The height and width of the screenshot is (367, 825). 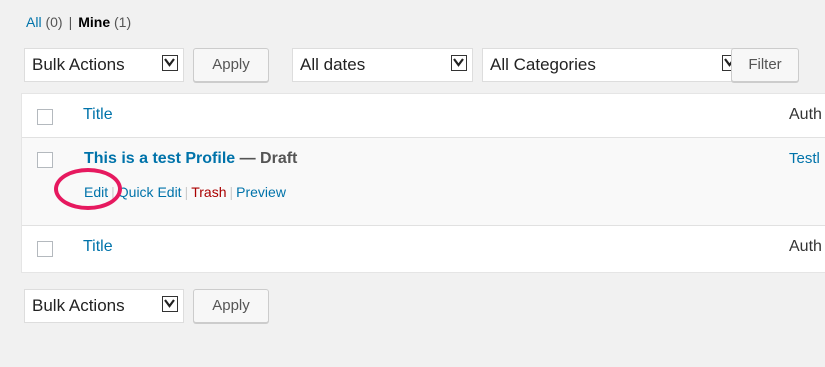 What do you see at coordinates (44, 22) in the screenshot?
I see `filter-all-link: All (0)` at bounding box center [44, 22].